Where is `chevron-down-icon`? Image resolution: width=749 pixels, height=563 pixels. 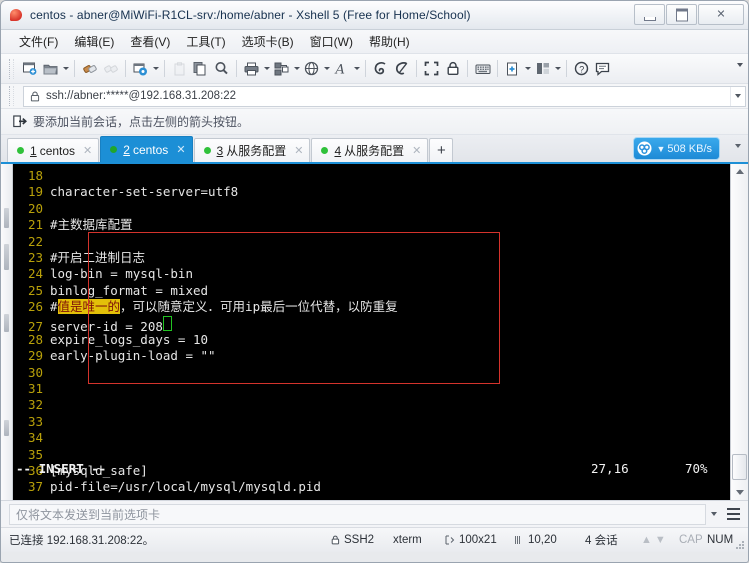 chevron-down-icon is located at coordinates (714, 514).